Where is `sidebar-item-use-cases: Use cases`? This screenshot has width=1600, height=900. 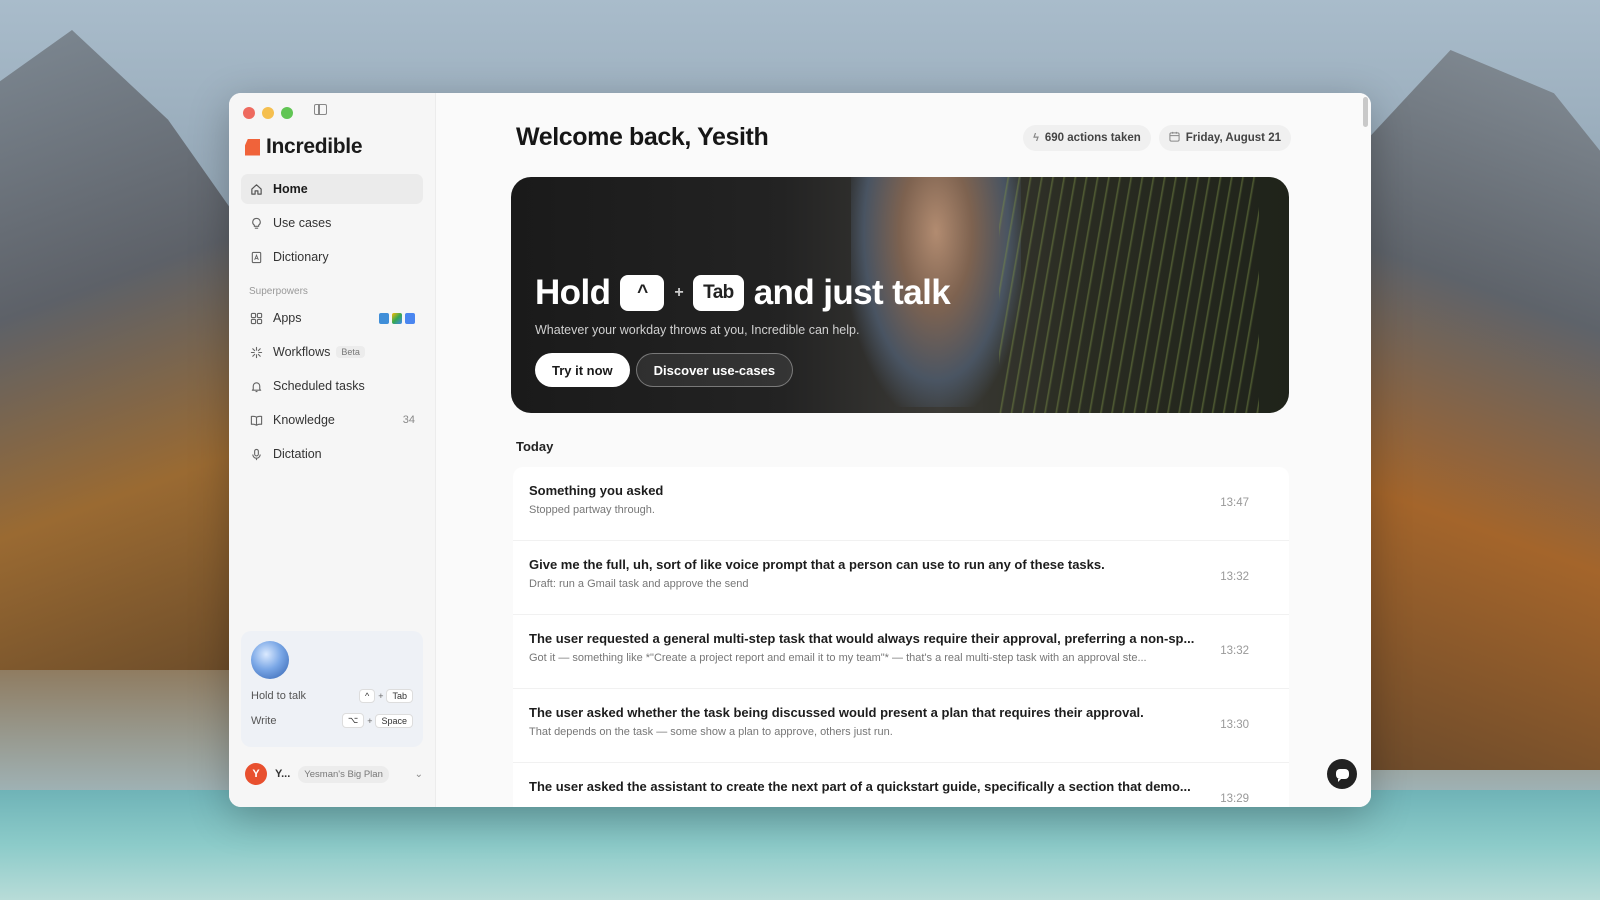
sidebar-item-use-cases: Use cases is located at coordinates (332, 223).